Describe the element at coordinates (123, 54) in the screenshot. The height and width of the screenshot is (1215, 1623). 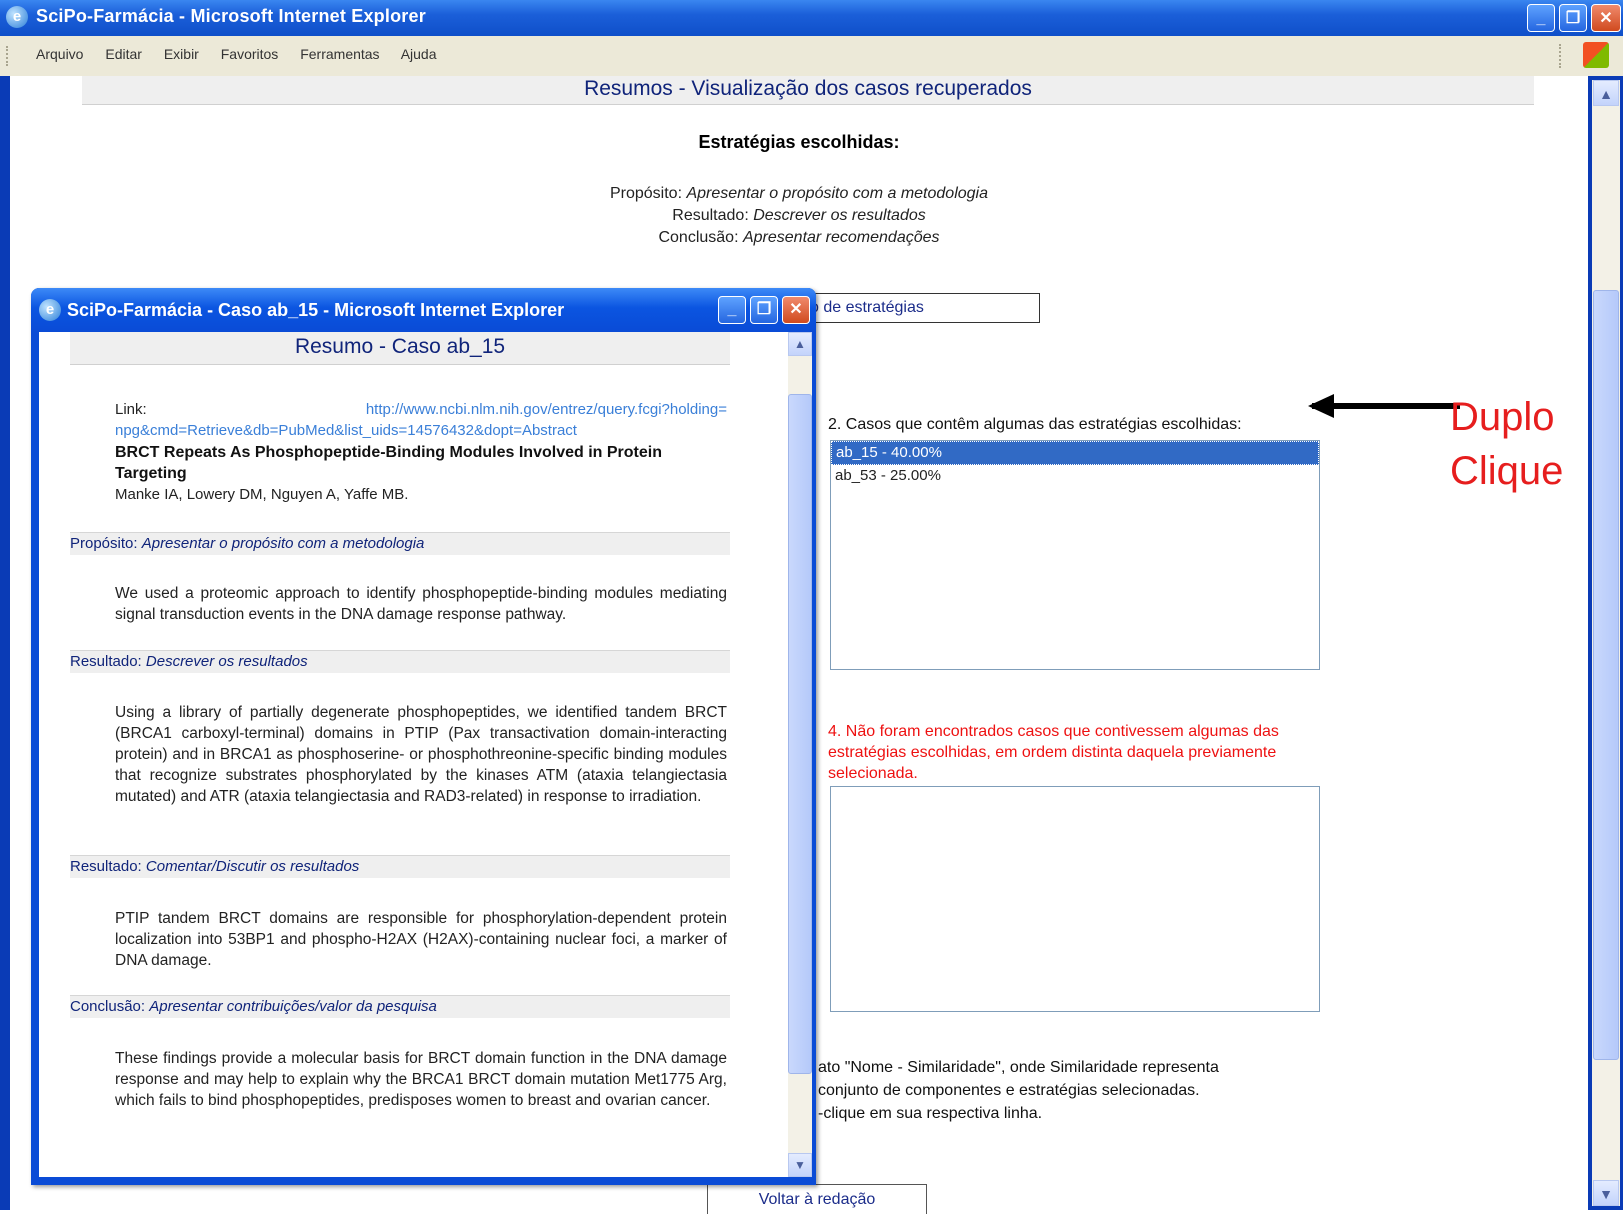
I see `menu-editar: Editar` at that location.